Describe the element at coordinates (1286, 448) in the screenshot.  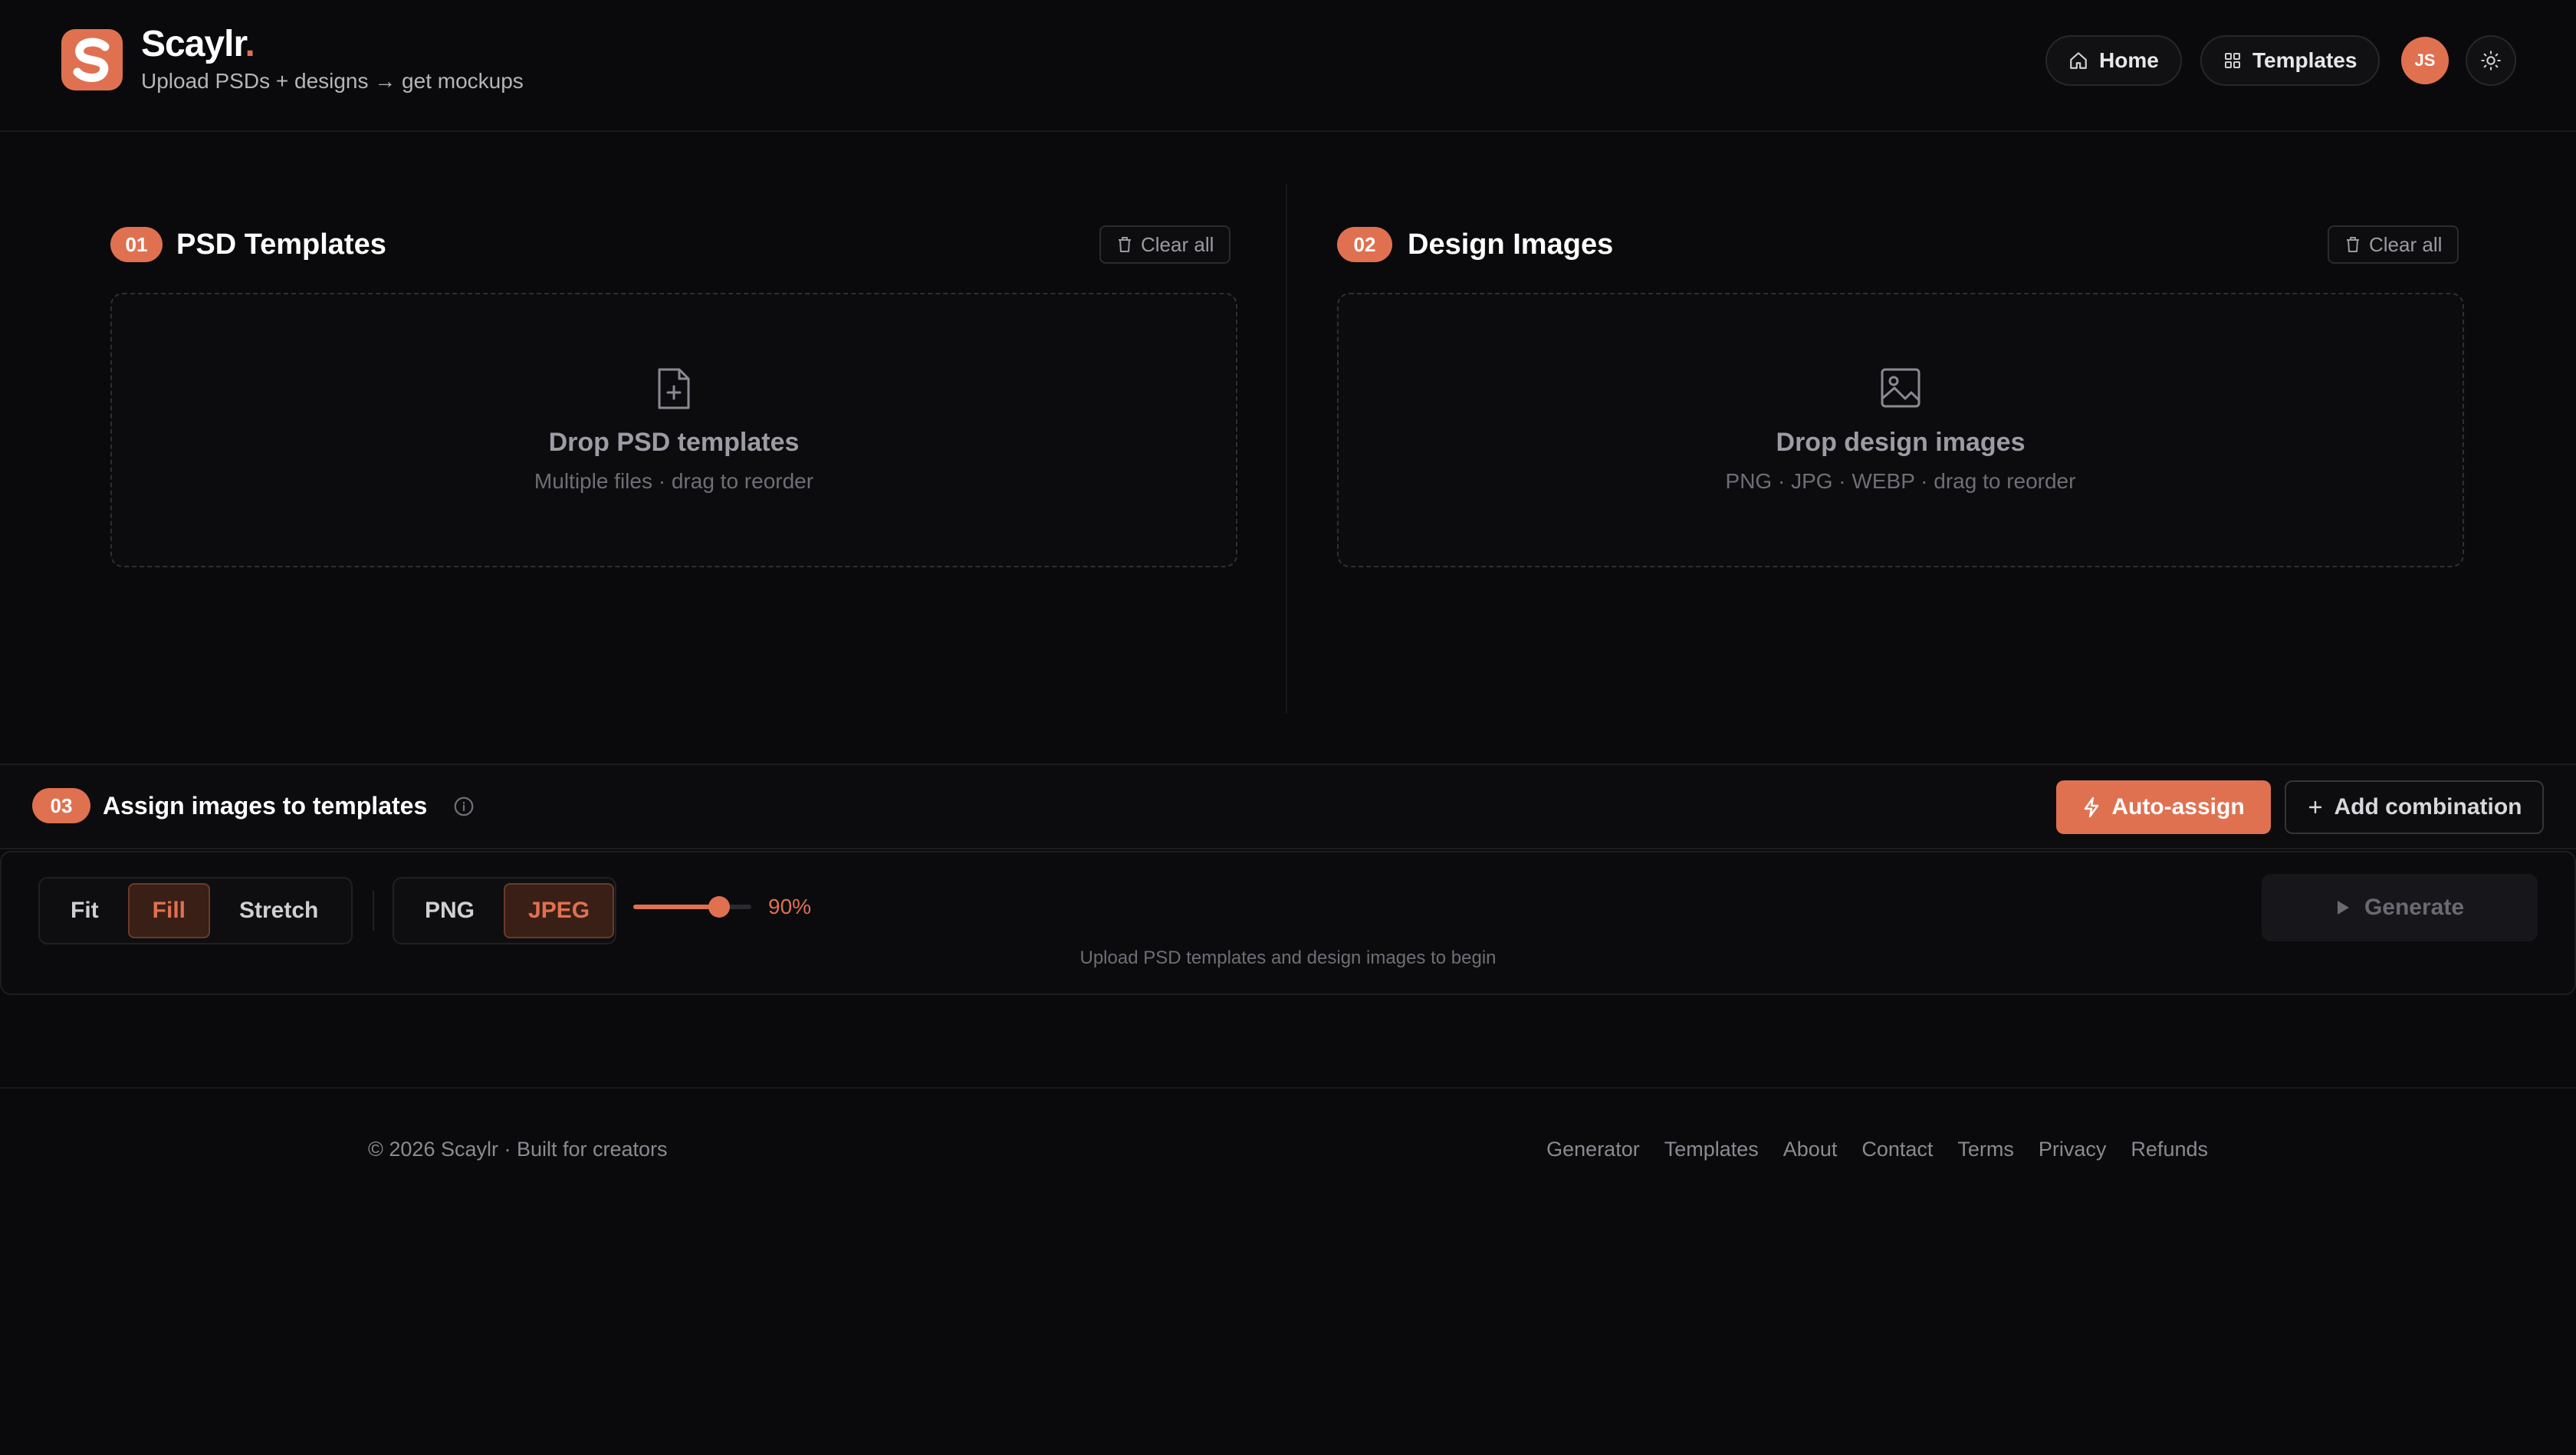
I see `section-divider` at that location.